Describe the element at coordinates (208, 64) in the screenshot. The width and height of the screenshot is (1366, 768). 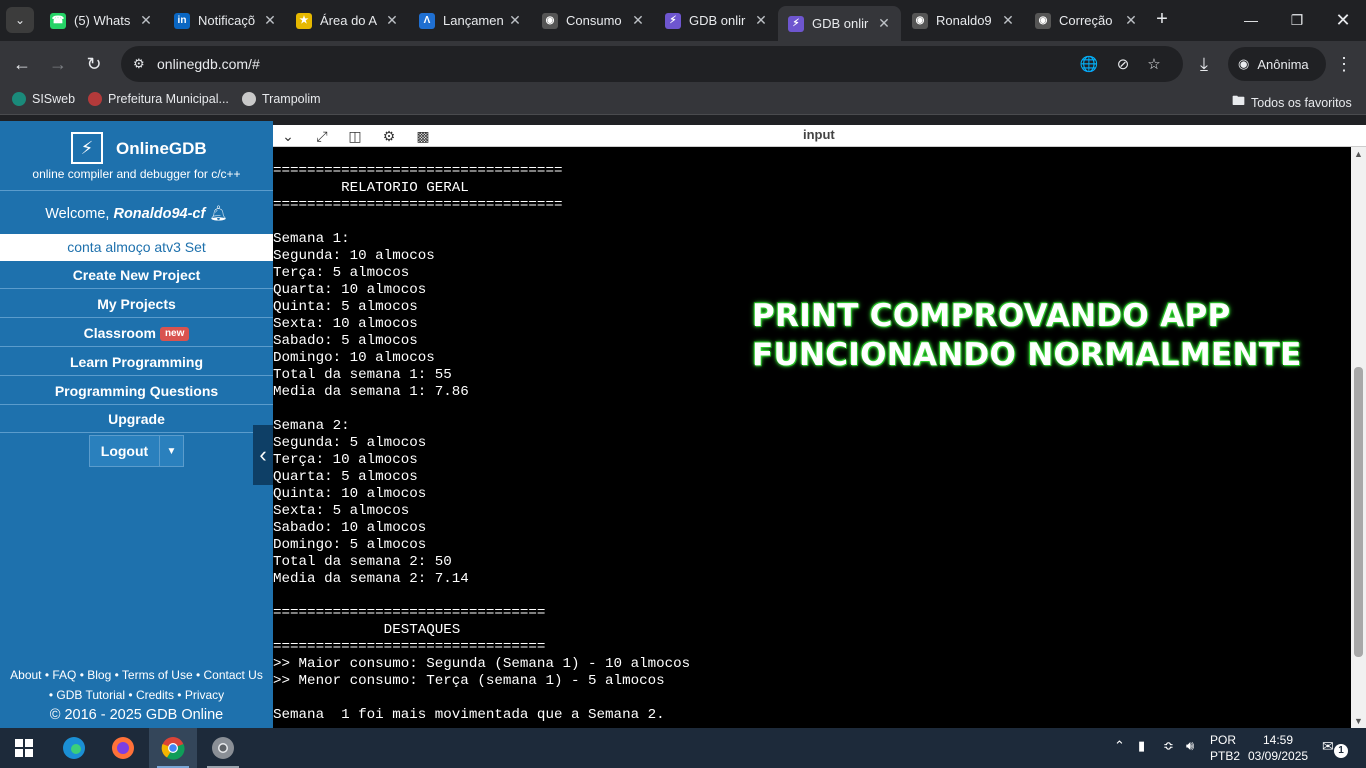
I see `url-text: onlinegdb.com/#` at that location.